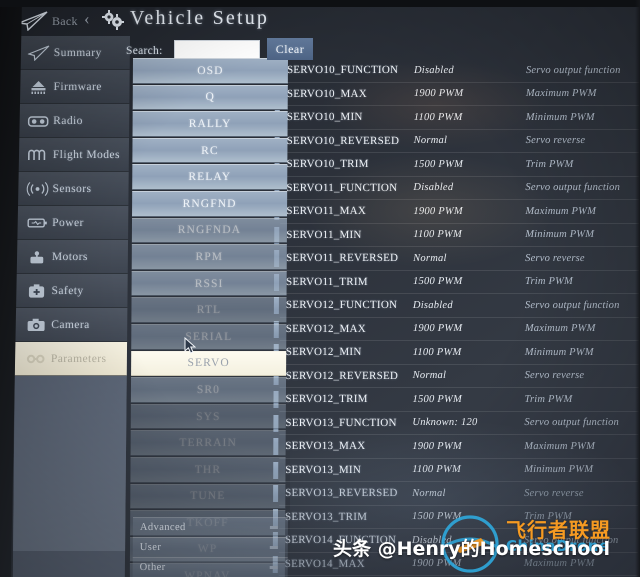 Image resolution: width=640 pixels, height=577 pixels. What do you see at coordinates (37, 189) in the screenshot?
I see `sensors-icon` at bounding box center [37, 189].